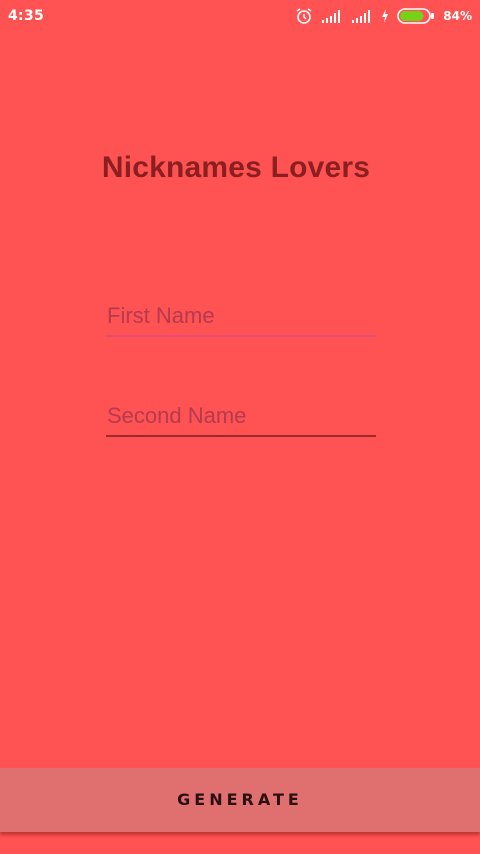 The image size is (480, 854). I want to click on charging-icon, so click(385, 16).